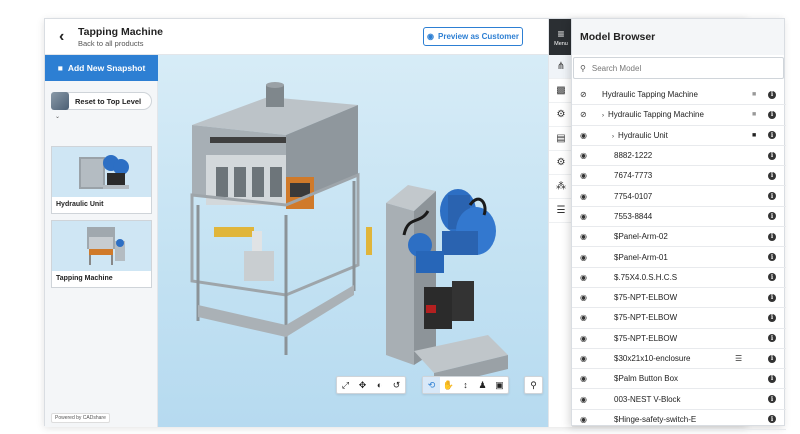 Image resolution: width=800 pixels, height=434 pixels. I want to click on fit-view-icon: ⤢, so click(345, 385).